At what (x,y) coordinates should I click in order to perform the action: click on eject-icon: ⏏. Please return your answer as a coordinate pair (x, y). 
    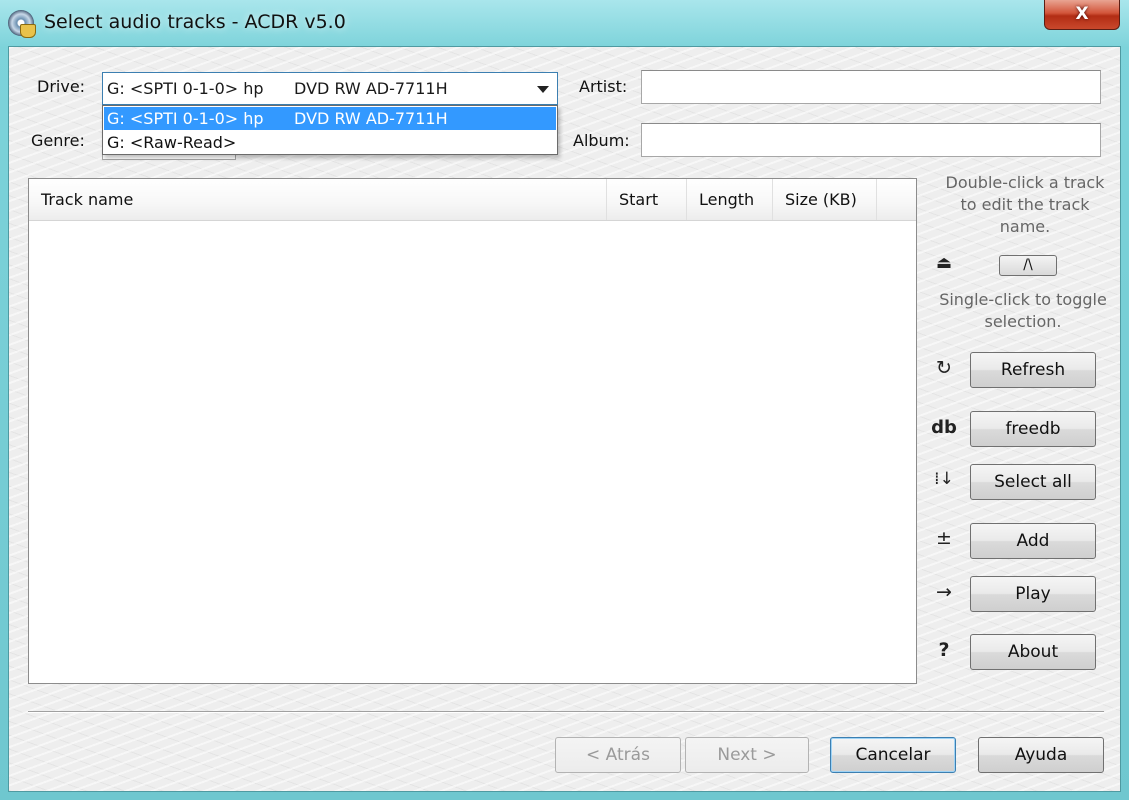
    Looking at the image, I should click on (944, 263).